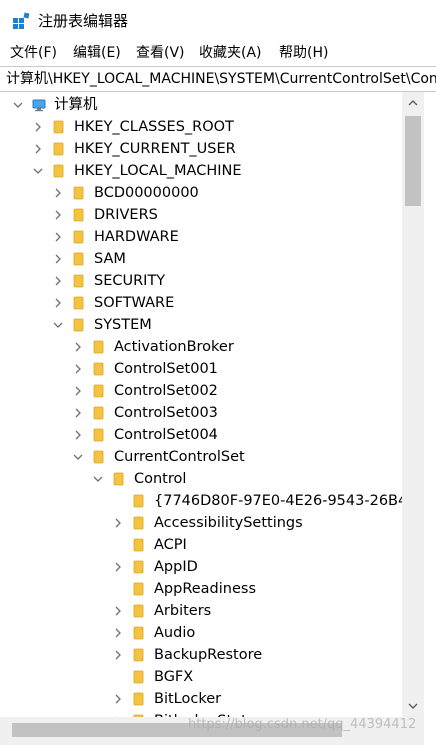 The height and width of the screenshot is (745, 436). Describe the element at coordinates (413, 404) in the screenshot. I see `vertical-scrollbar` at that location.